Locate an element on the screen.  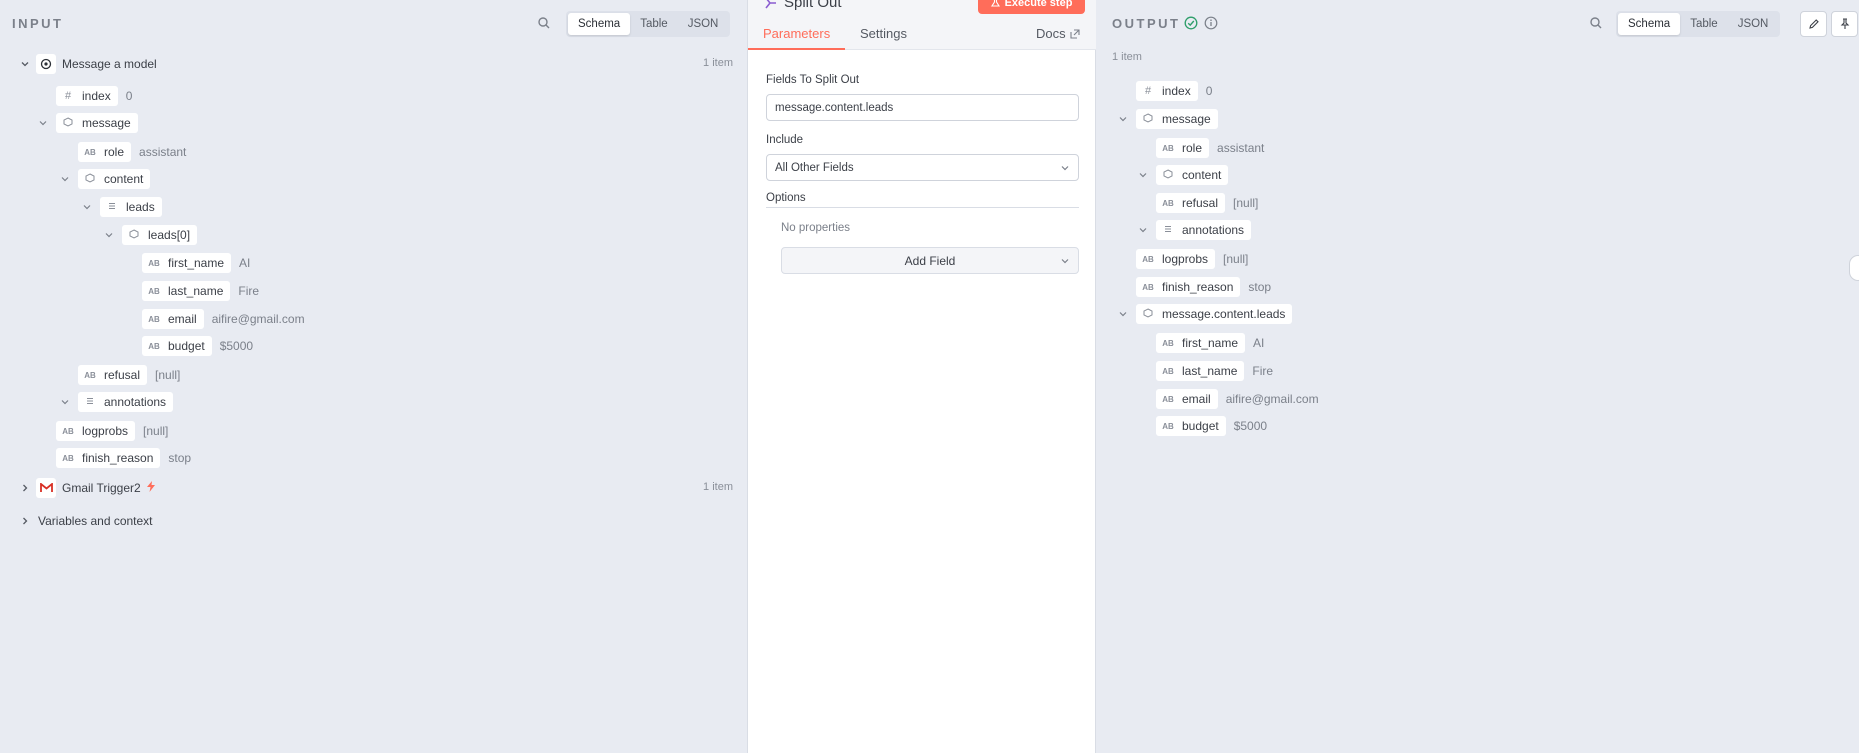
out-field-message: message is located at coordinates (1167, 119).